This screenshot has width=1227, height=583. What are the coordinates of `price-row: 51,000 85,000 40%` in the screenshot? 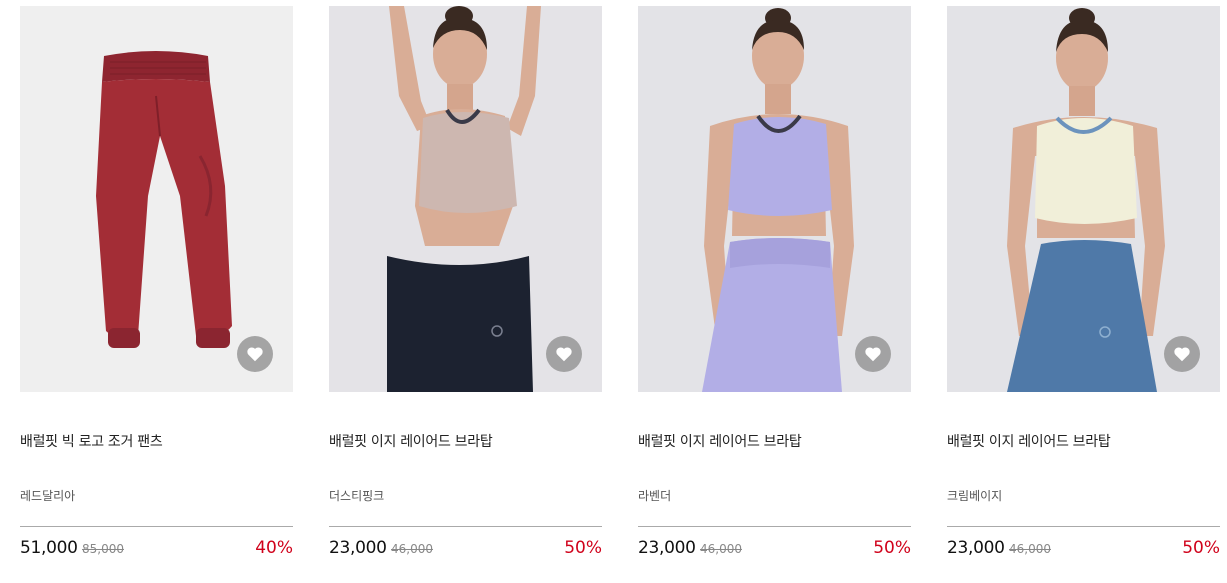 It's located at (156, 550).